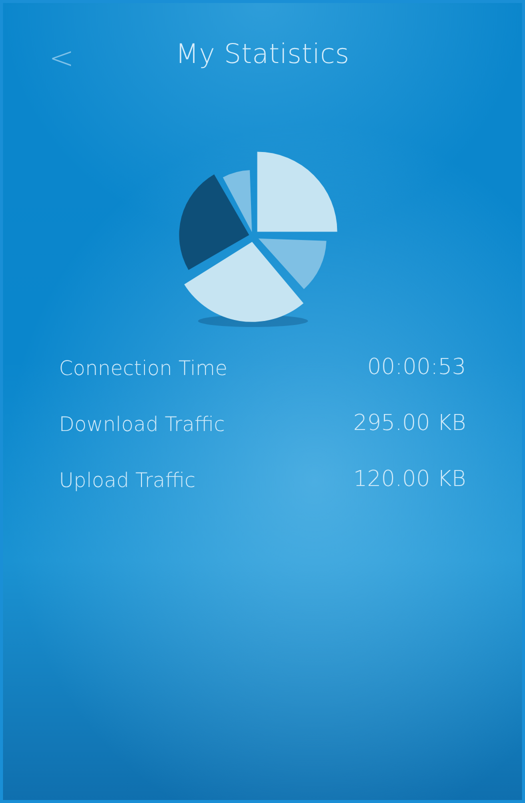  Describe the element at coordinates (416, 367) in the screenshot. I see `stat-value: 00:00:53` at that location.